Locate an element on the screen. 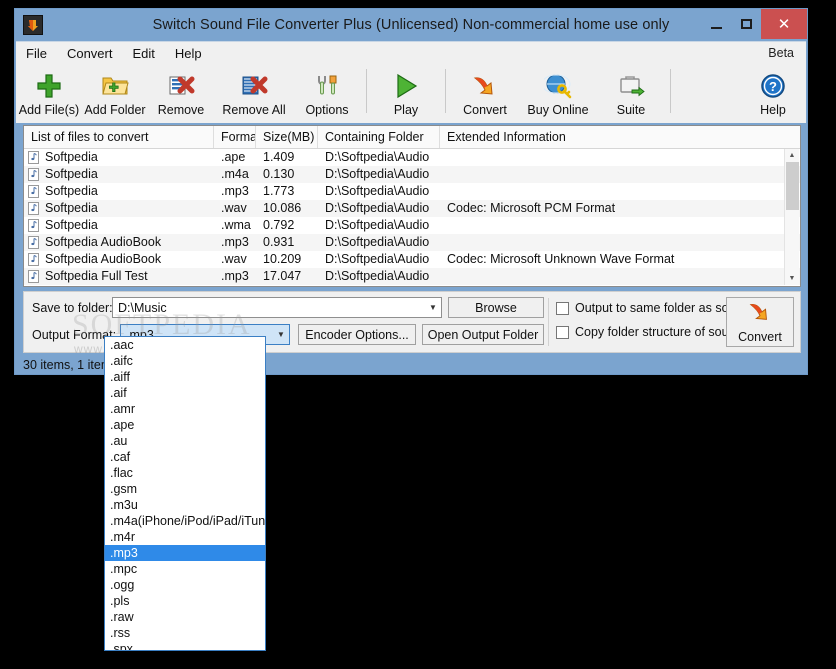 The width and height of the screenshot is (836, 669). dropdown-option: .ogg is located at coordinates (185, 585).